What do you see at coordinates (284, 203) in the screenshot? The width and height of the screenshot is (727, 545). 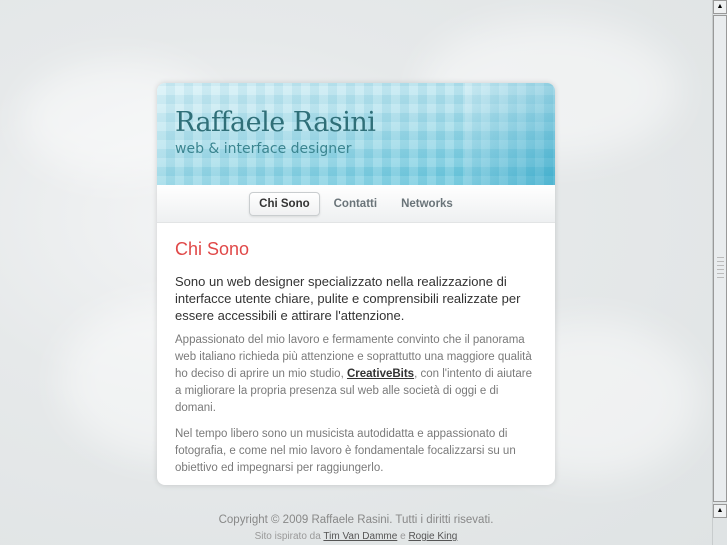 I see `nav-chi-sono: Chi Sono` at bounding box center [284, 203].